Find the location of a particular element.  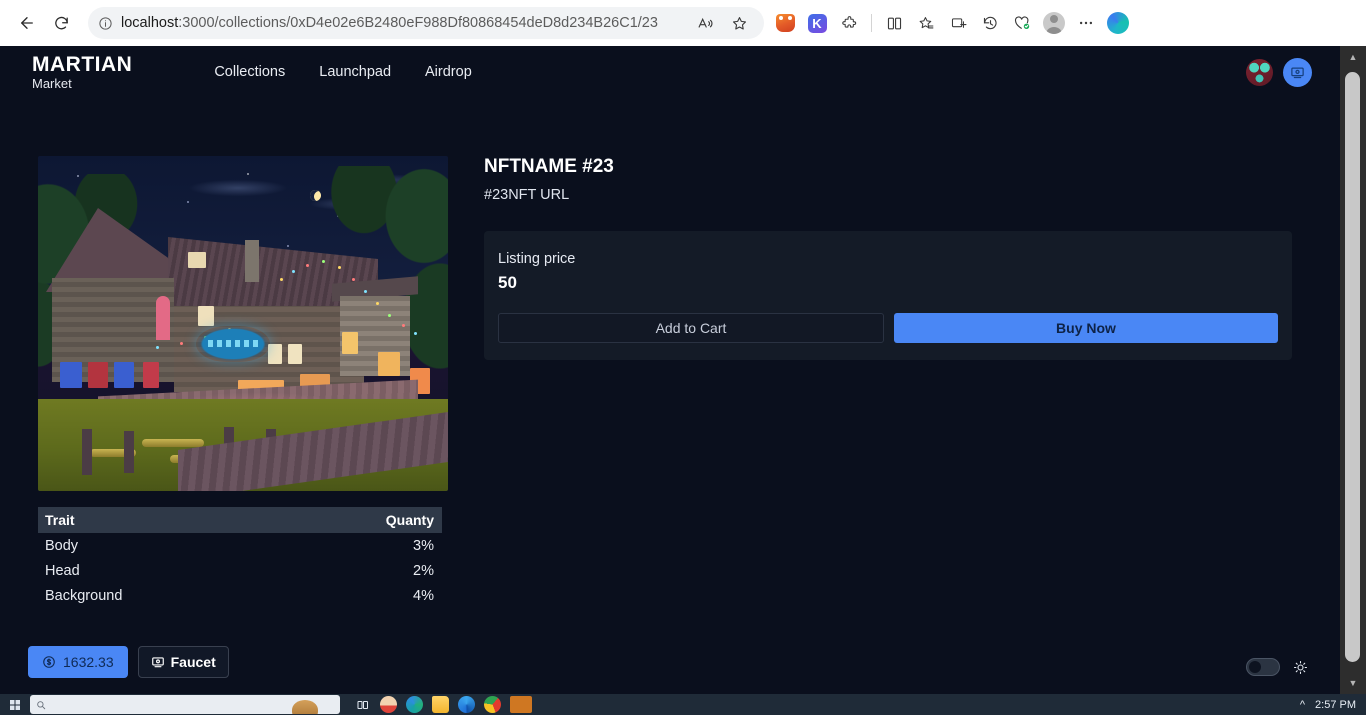

toolbar-divider is located at coordinates (871, 23).